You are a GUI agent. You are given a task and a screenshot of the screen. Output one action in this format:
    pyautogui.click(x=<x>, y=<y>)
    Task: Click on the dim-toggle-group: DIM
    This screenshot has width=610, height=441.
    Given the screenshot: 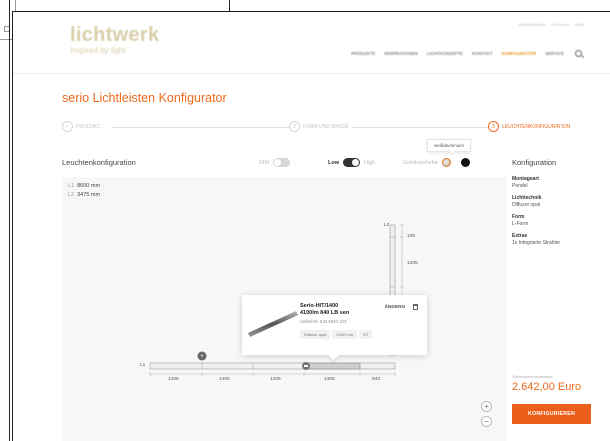 What is the action you would take?
    pyautogui.click(x=275, y=162)
    